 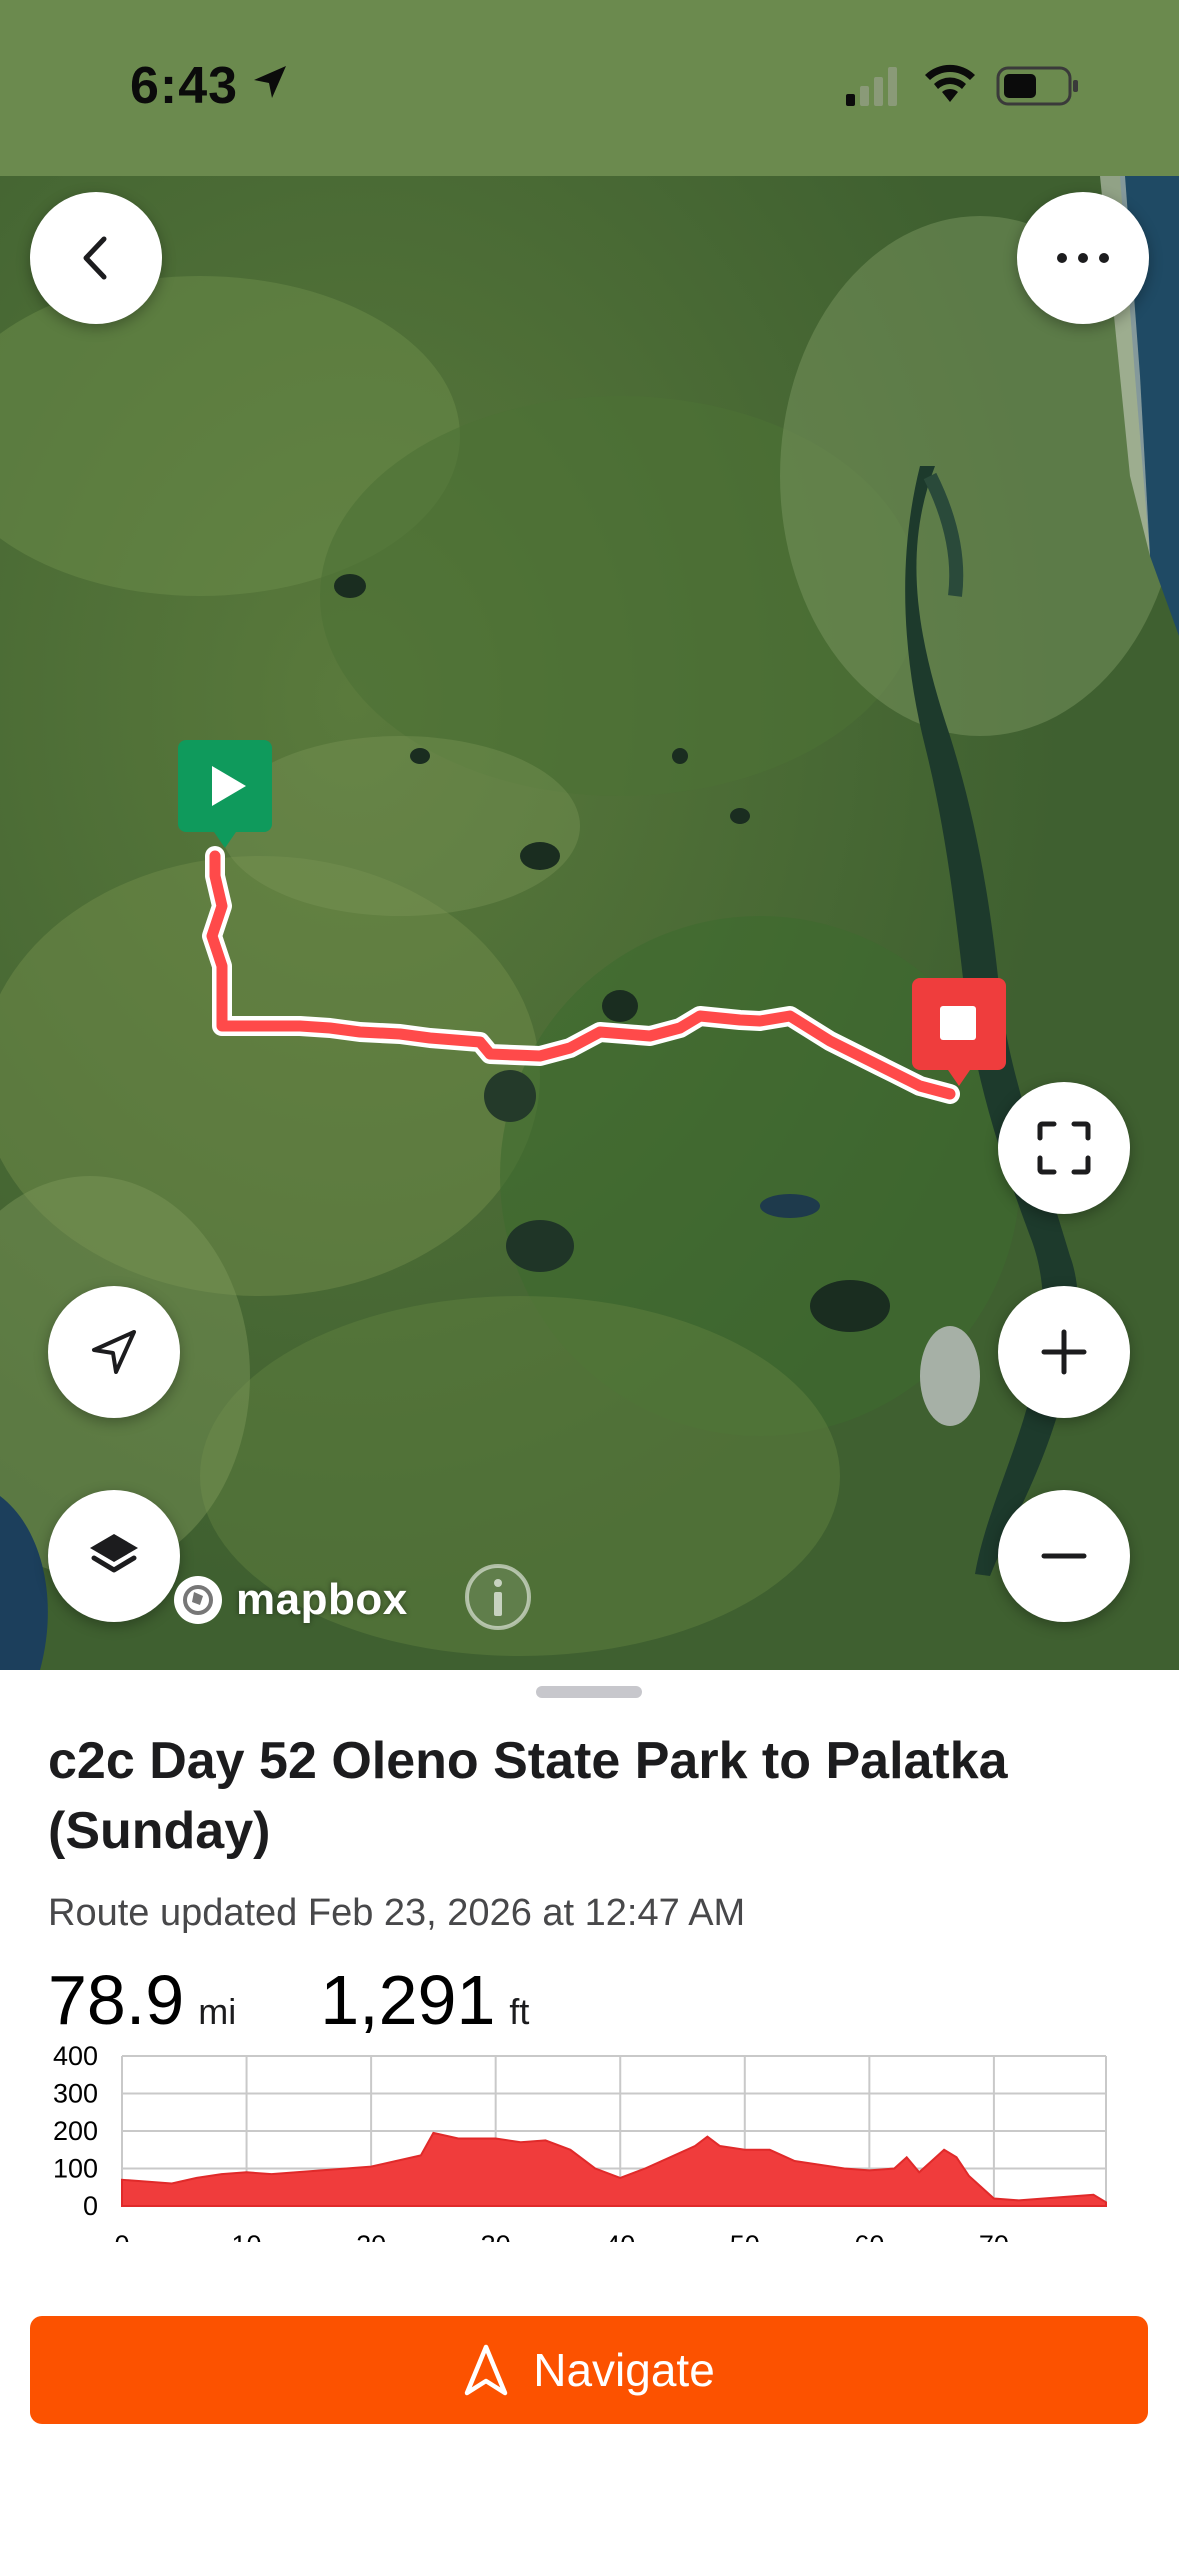 What do you see at coordinates (869, 2236) in the screenshot?
I see `x-tick-label: 60` at bounding box center [869, 2236].